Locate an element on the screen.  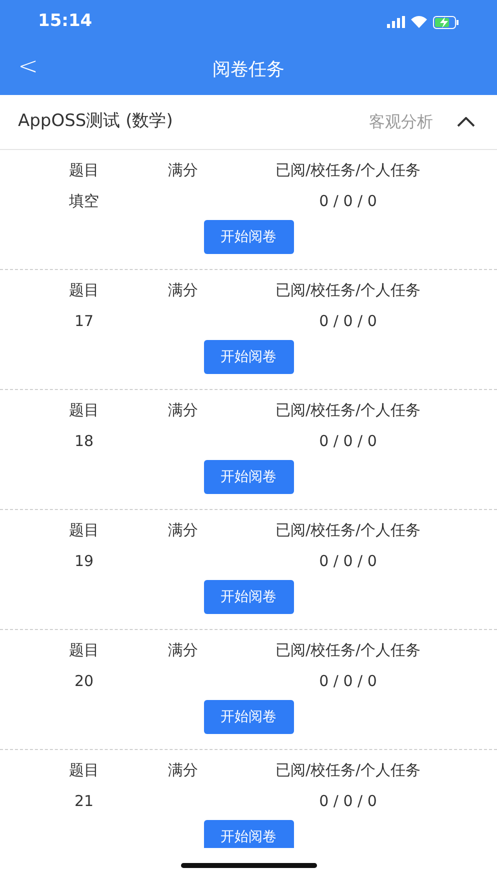
signal-icon is located at coordinates (396, 22).